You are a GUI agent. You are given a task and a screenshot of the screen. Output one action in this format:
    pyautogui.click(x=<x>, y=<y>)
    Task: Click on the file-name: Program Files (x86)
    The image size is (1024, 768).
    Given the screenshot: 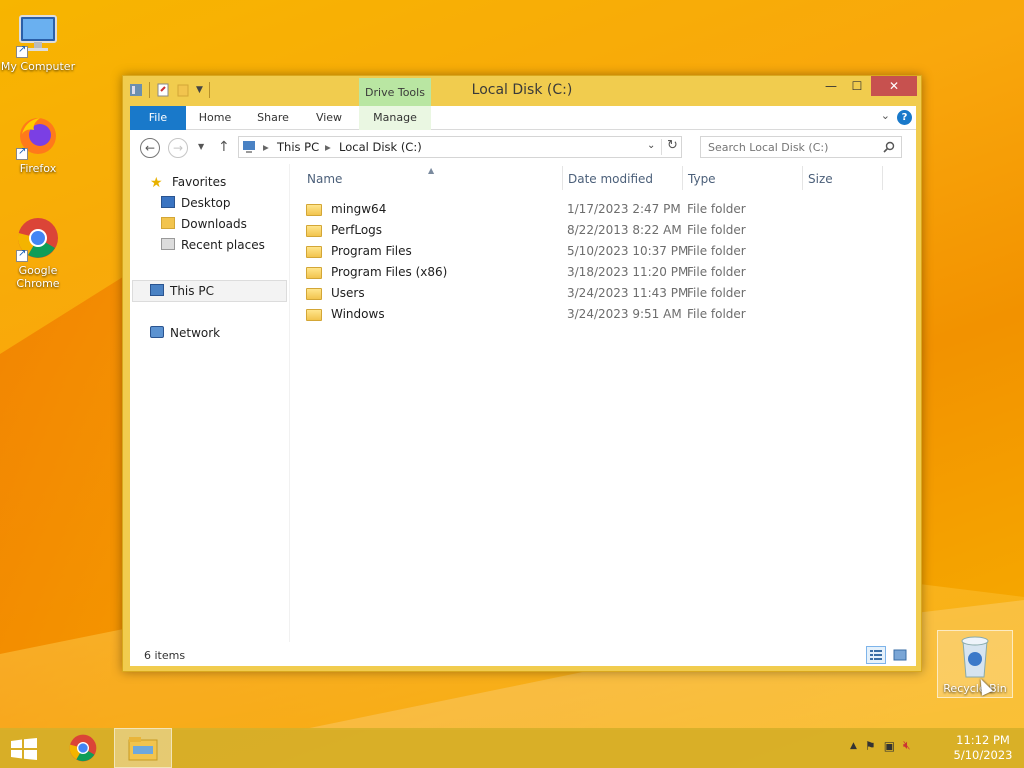 What is the action you would take?
    pyautogui.click(x=389, y=272)
    